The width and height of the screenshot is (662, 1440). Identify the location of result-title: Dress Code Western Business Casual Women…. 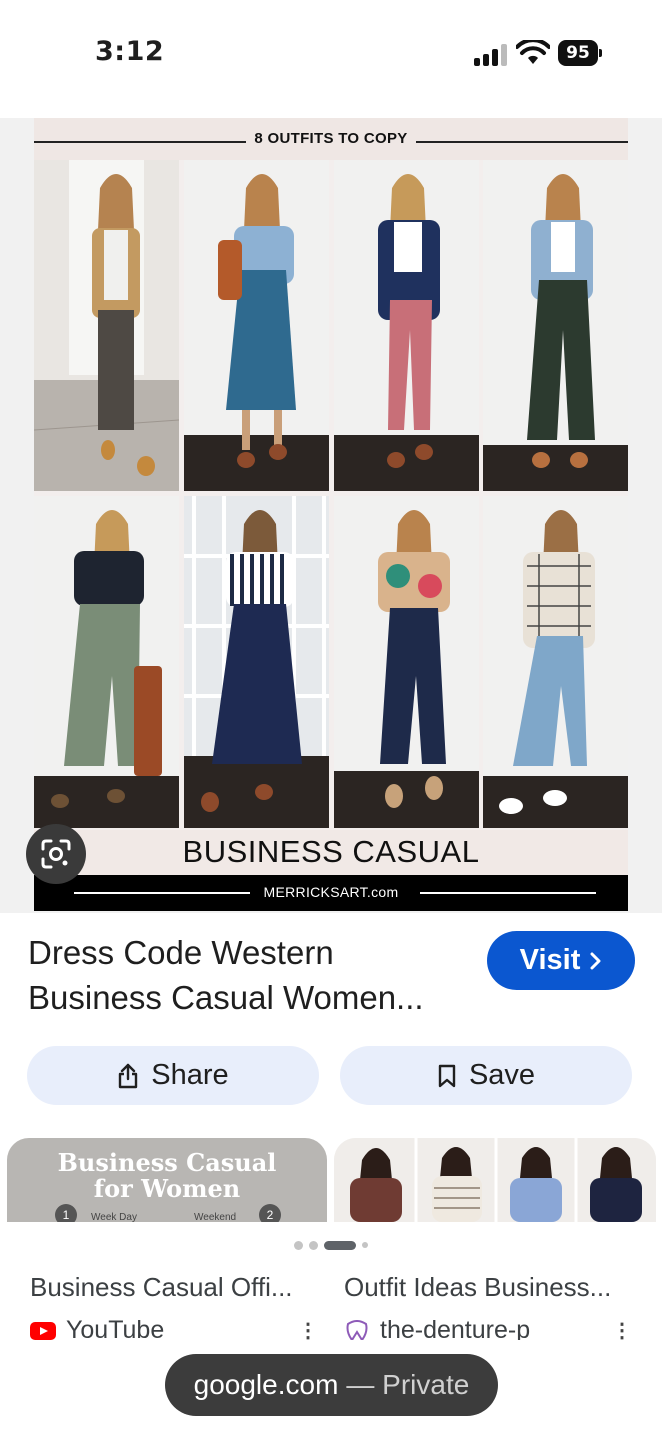
(248, 975).